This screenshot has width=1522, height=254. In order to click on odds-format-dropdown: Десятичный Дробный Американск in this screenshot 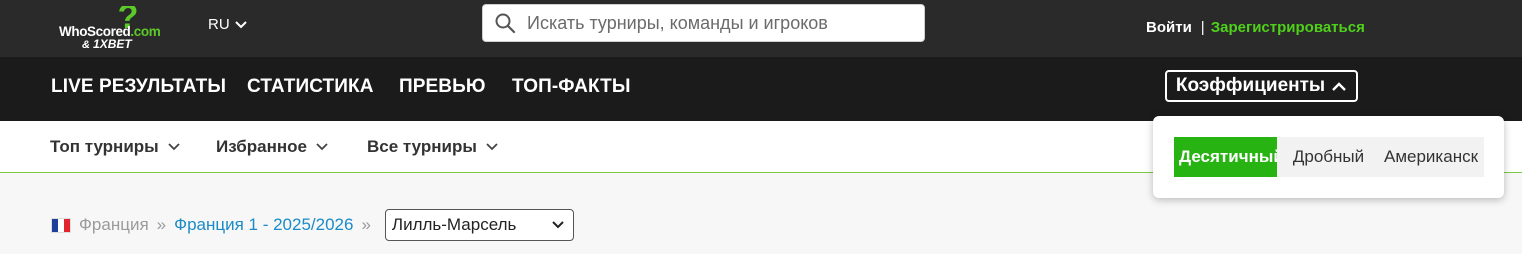, I will do `click(1328, 157)`.